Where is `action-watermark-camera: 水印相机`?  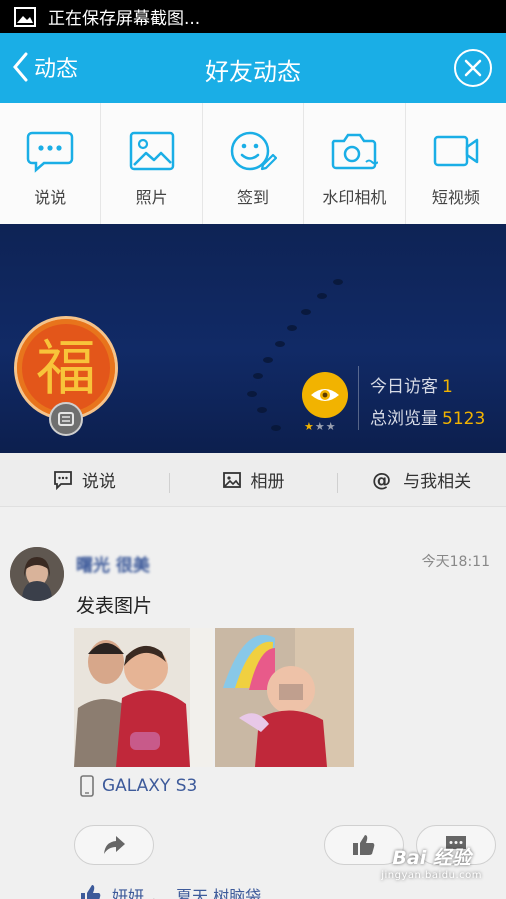
action-watermark-camera: 水印相机 is located at coordinates (355, 163).